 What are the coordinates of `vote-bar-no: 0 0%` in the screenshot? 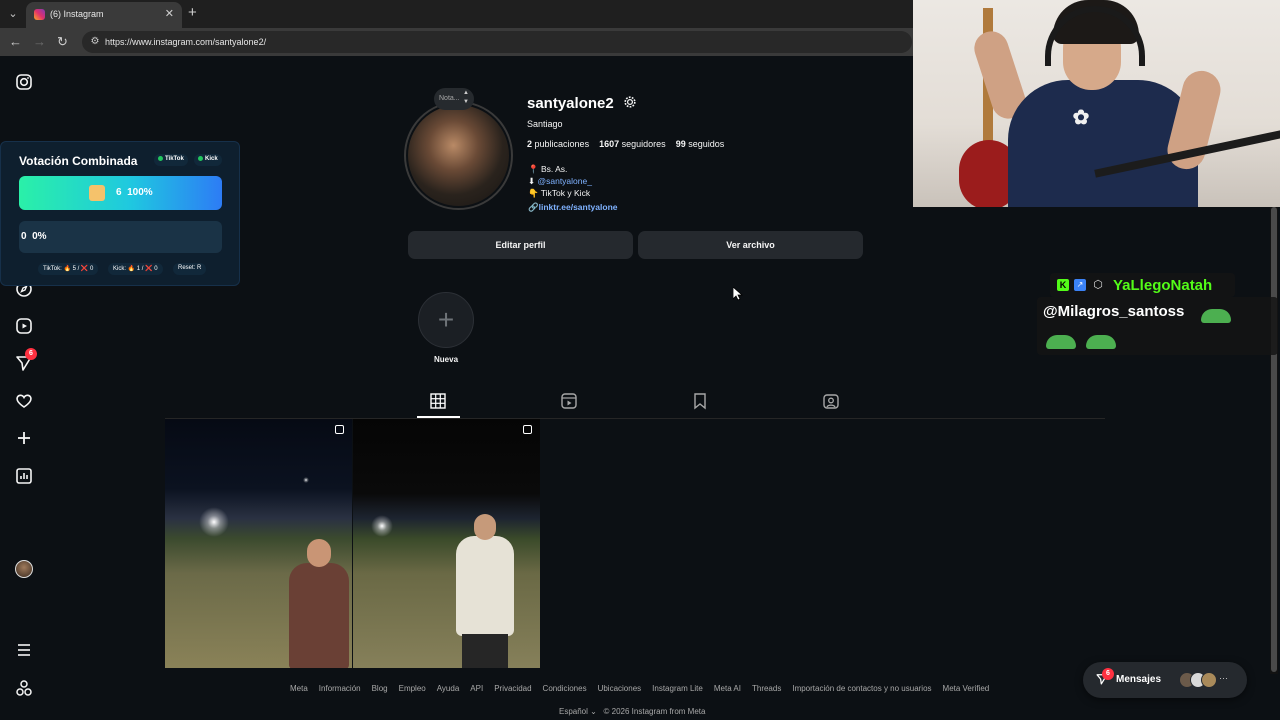 It's located at (120, 237).